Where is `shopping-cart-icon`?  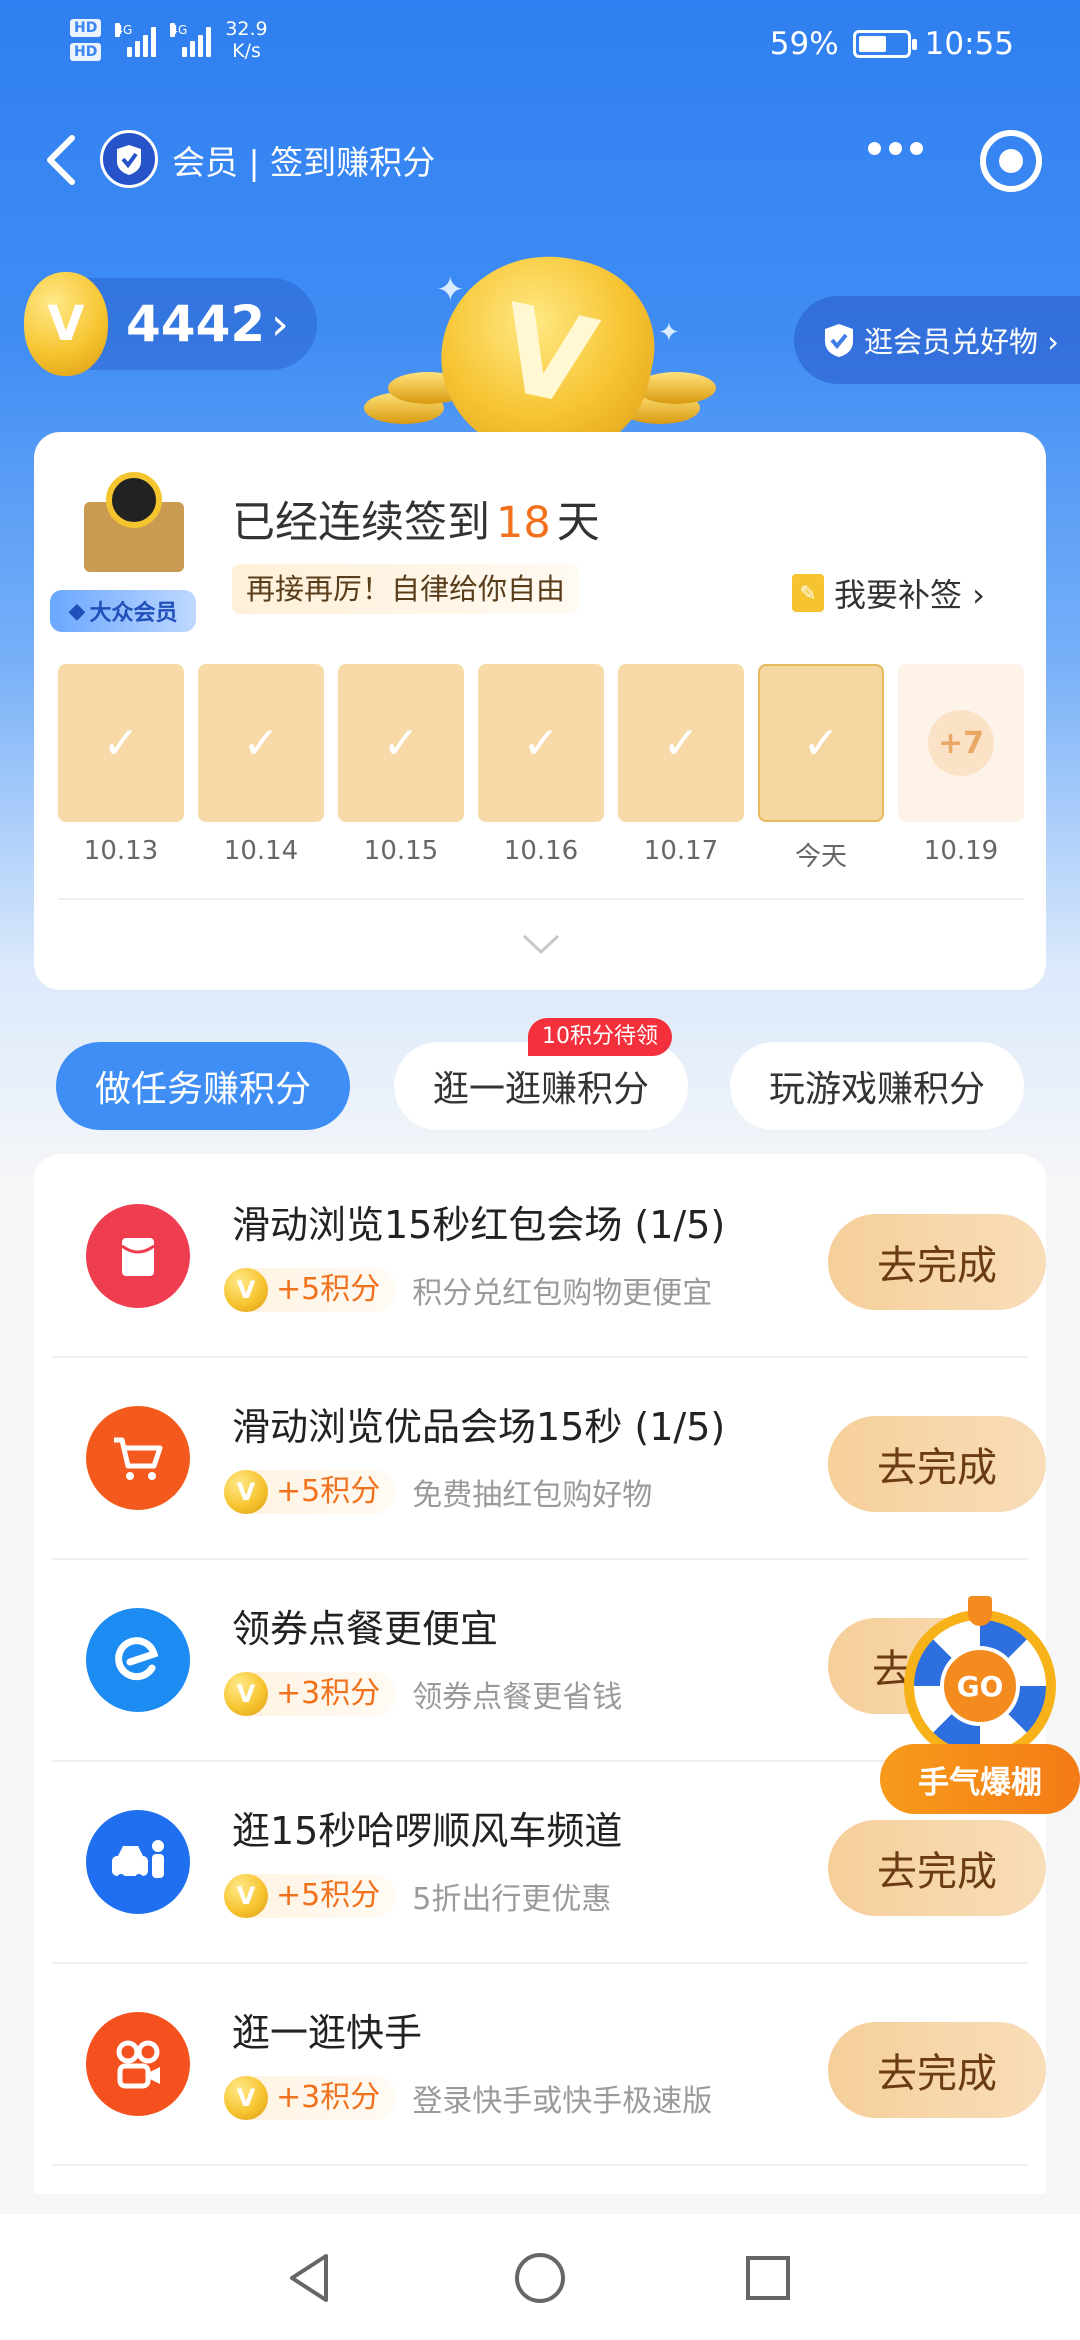
shopping-cart-icon is located at coordinates (138, 1458).